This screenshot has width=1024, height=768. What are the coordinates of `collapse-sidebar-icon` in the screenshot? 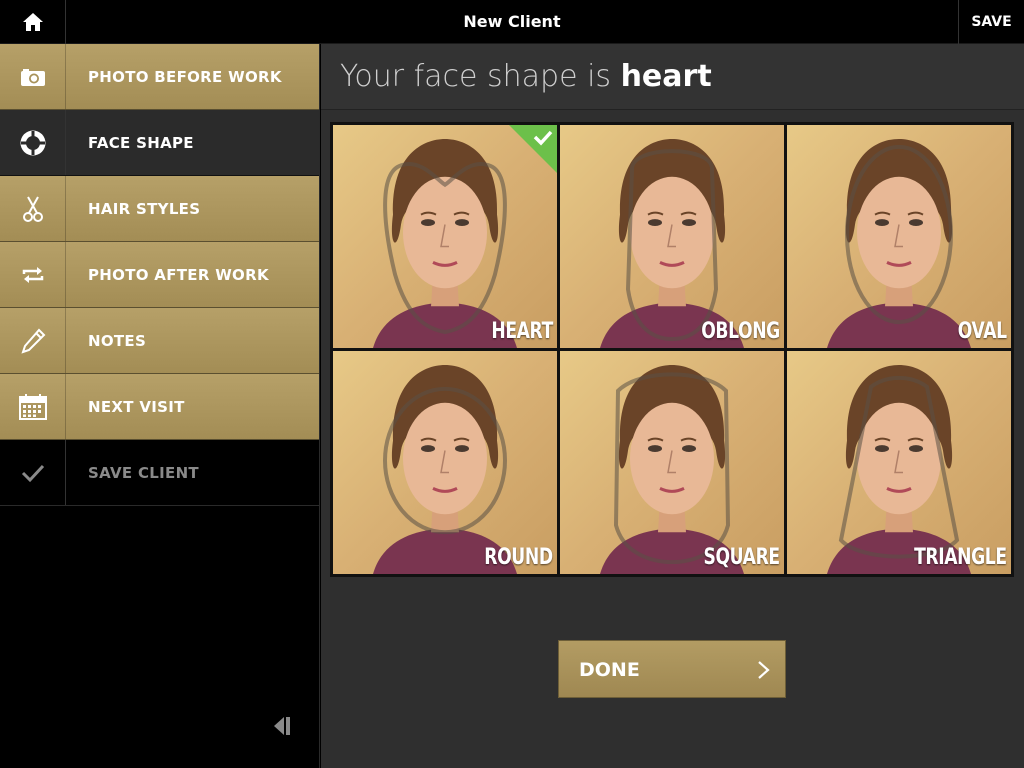 It's located at (282, 726).